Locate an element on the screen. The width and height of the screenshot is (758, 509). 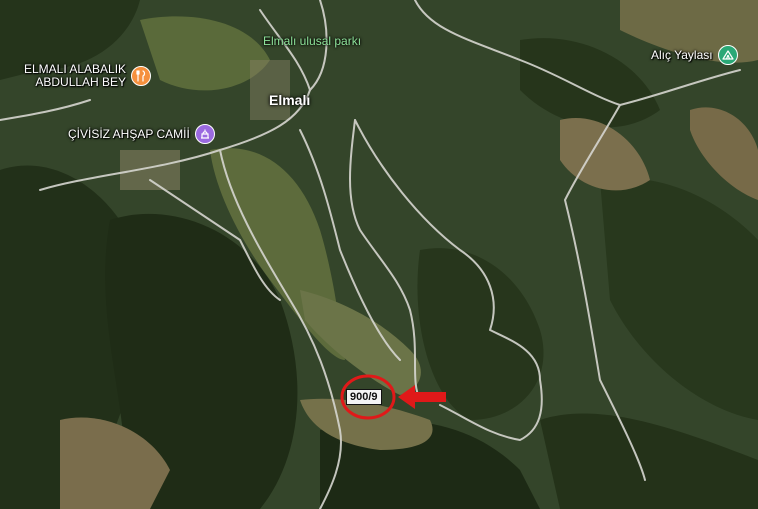
annotation-overlay is located at coordinates (393, 397).